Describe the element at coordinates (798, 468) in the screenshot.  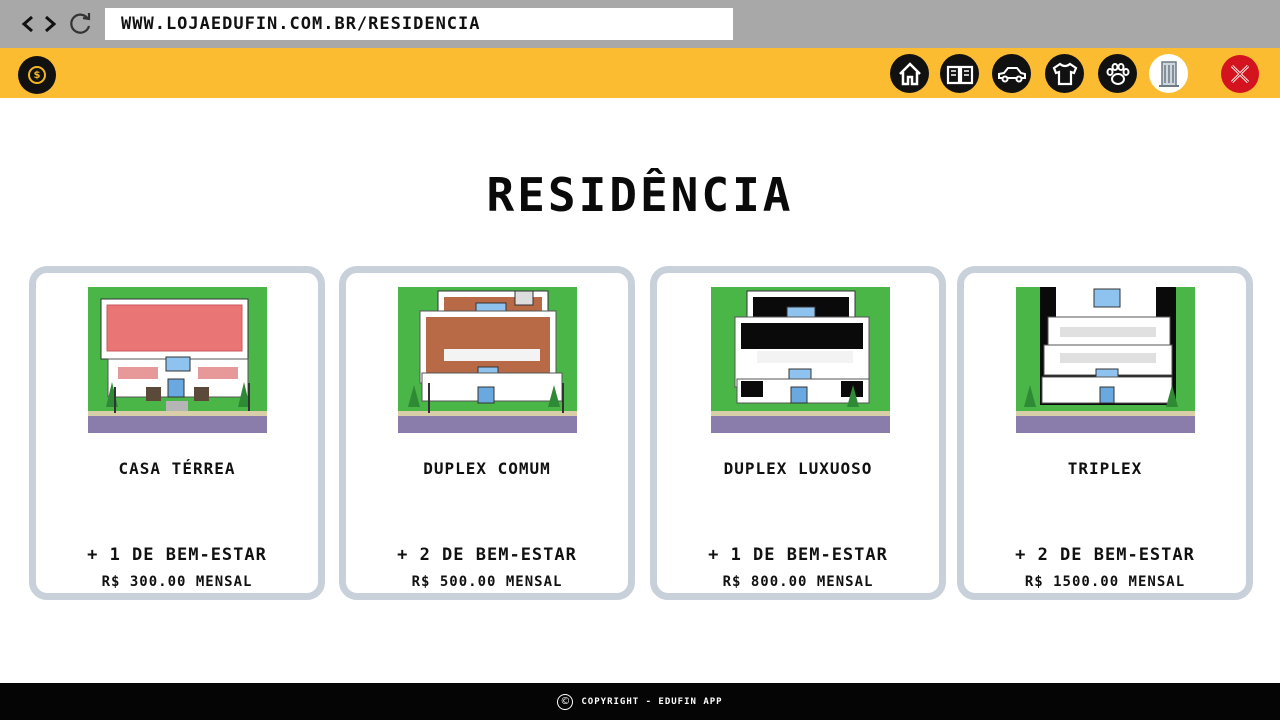
I see `card-title: DUPLEX LUXUOSO` at that location.